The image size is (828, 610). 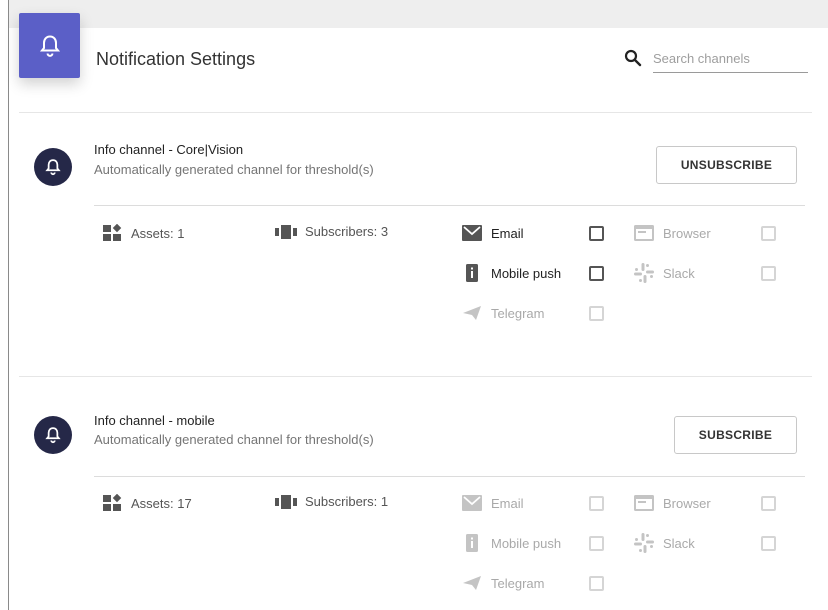 What do you see at coordinates (735, 435) in the screenshot?
I see `subscribe-button: SUBSCRIBE` at bounding box center [735, 435].